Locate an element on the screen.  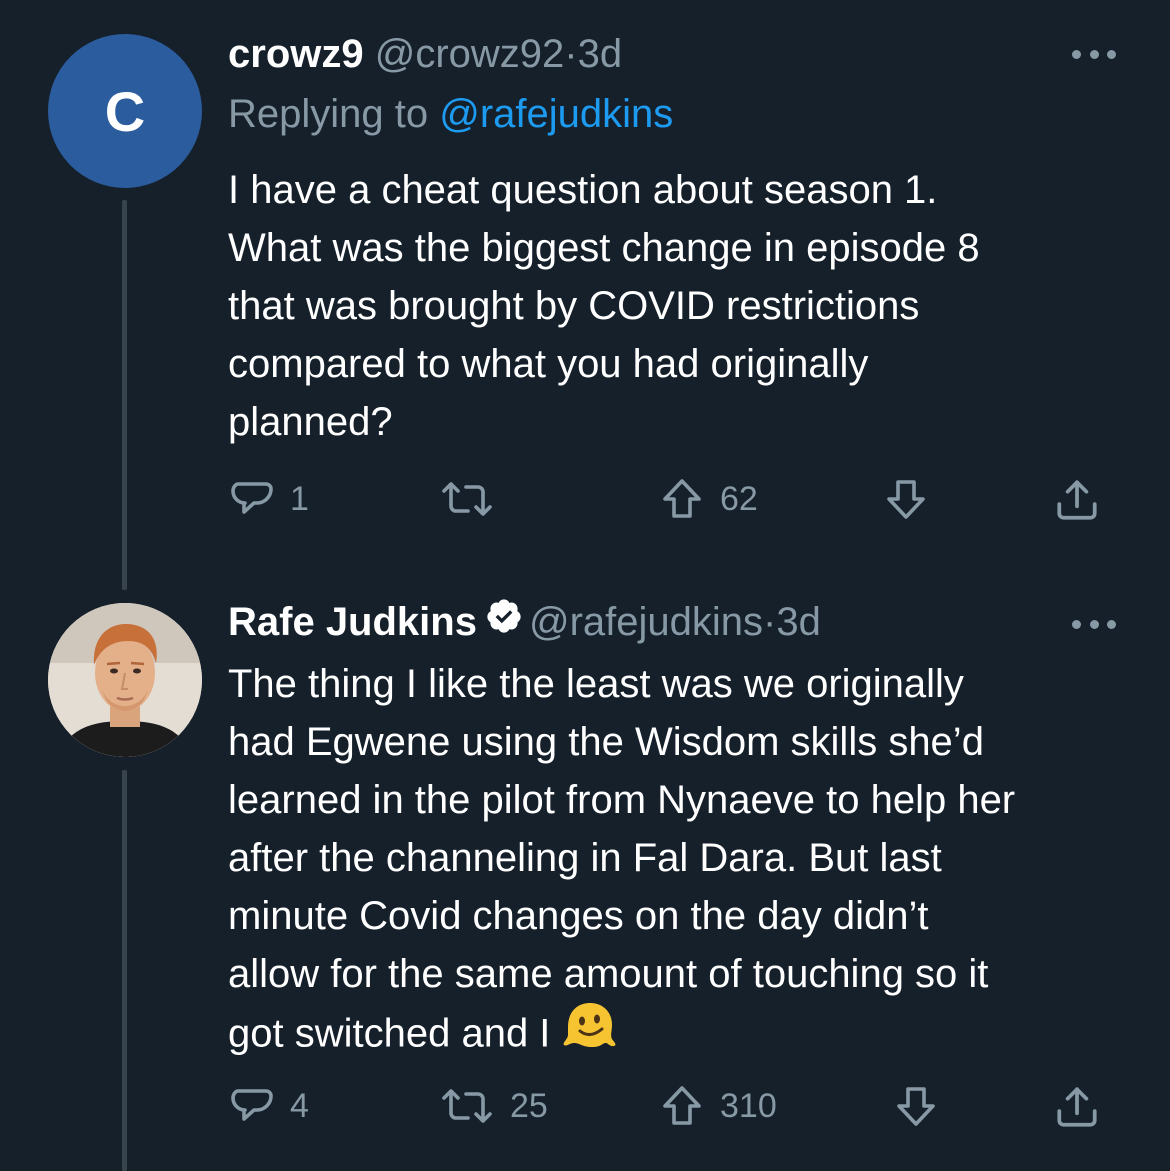
reply-button: 4 is located at coordinates (268, 1106).